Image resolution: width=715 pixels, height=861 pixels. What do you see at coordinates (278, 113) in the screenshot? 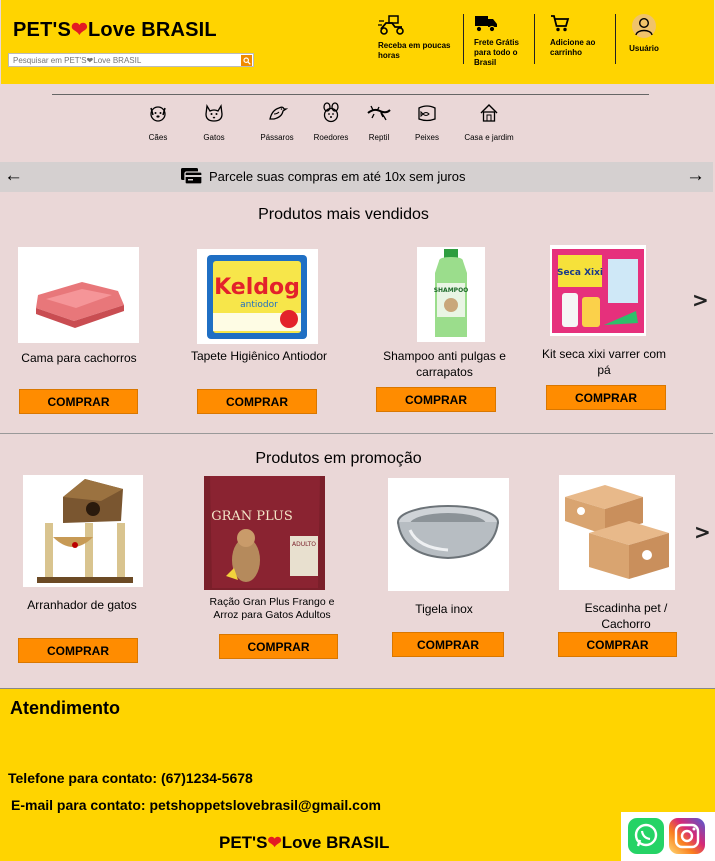
I see `bird-icon` at bounding box center [278, 113].